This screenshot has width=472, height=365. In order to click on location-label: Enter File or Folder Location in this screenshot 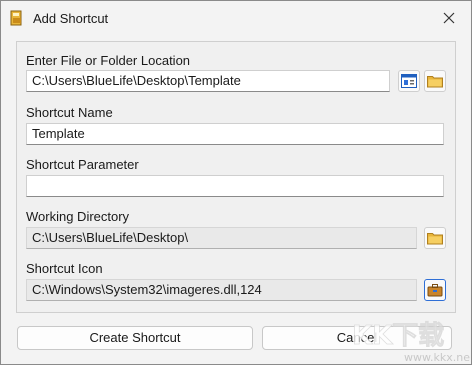, I will do `click(108, 60)`.